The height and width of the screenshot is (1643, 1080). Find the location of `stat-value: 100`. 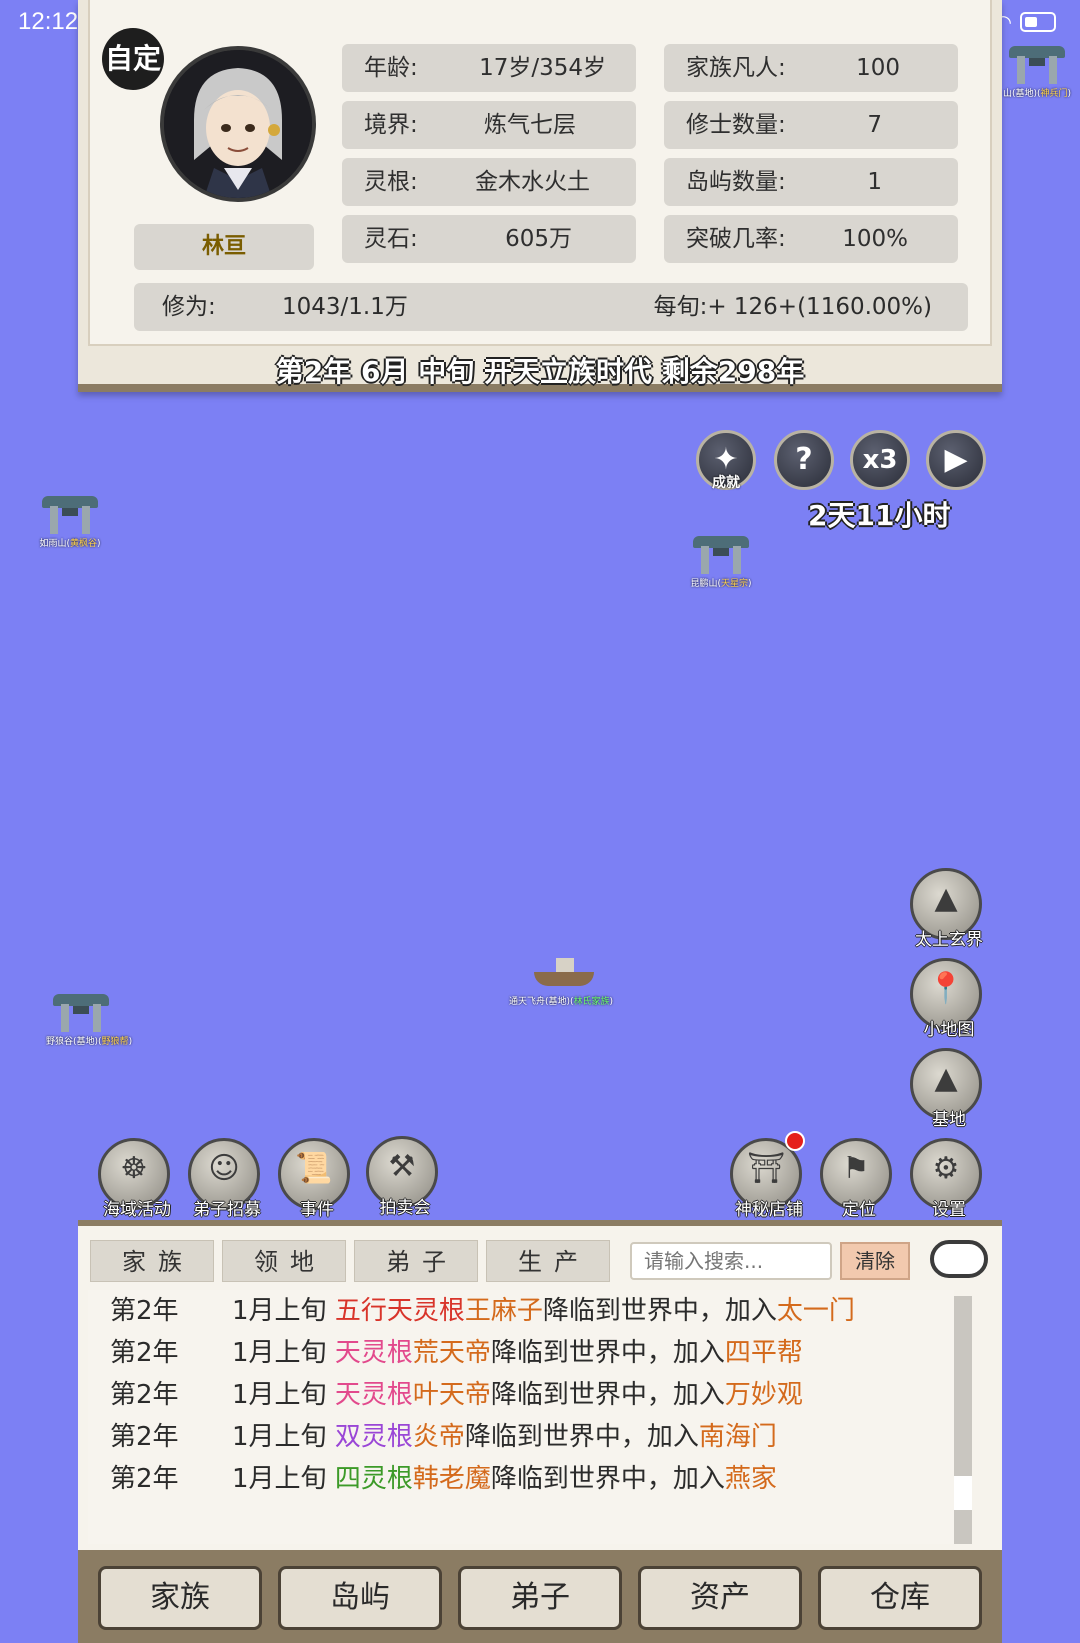

stat-value: 100 is located at coordinates (878, 68).